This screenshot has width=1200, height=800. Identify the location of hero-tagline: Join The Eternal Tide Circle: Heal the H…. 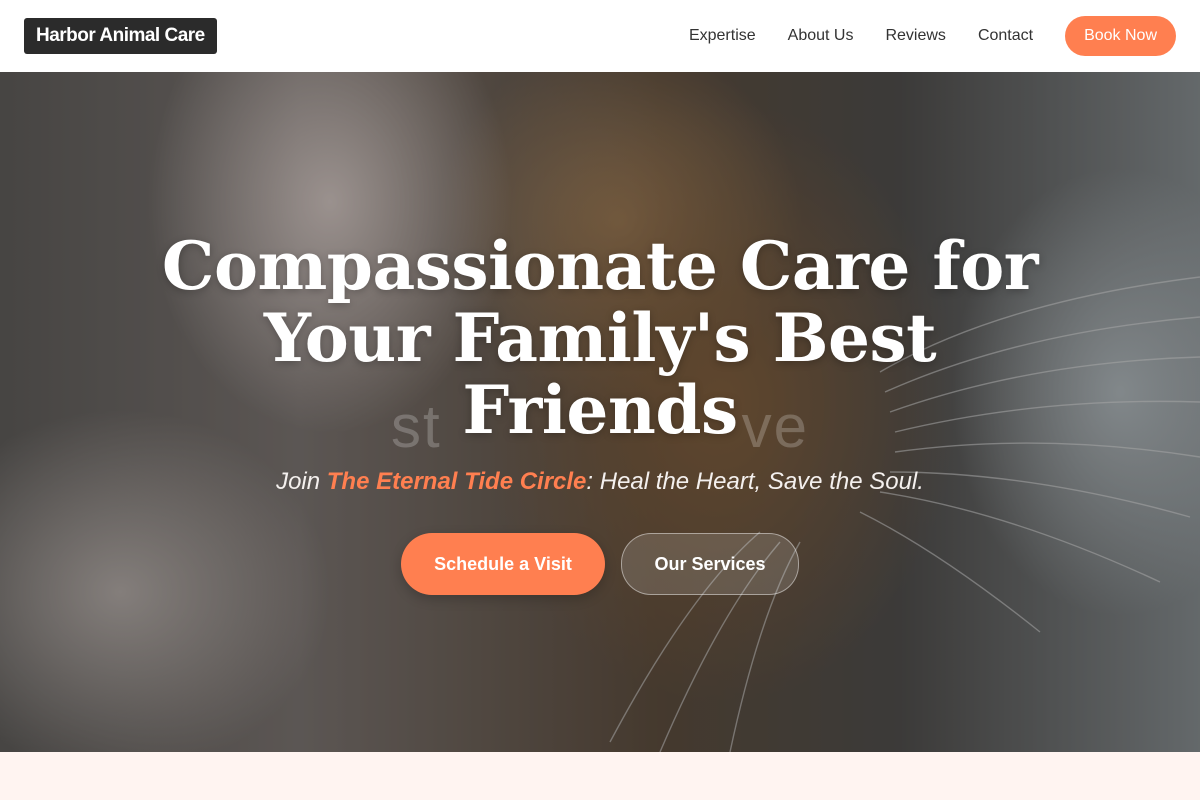
(600, 482).